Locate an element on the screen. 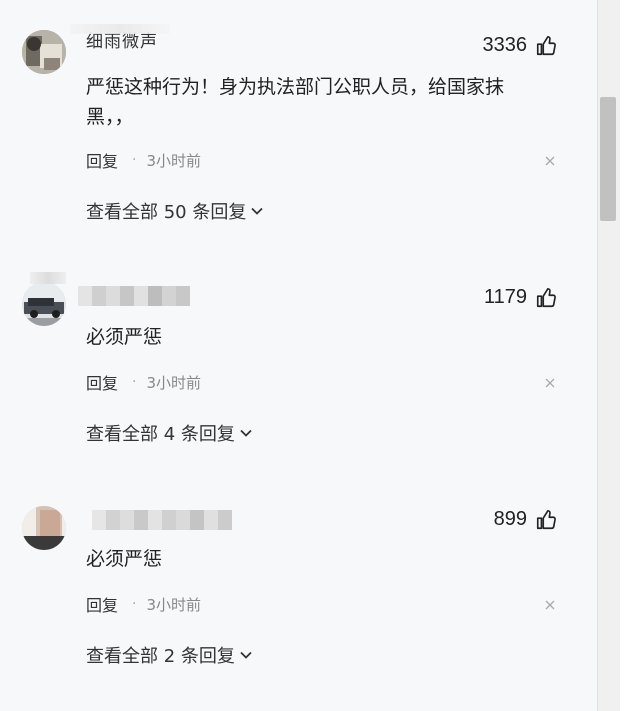 The height and width of the screenshot is (711, 640). right-gutter is located at coordinates (630, 355).